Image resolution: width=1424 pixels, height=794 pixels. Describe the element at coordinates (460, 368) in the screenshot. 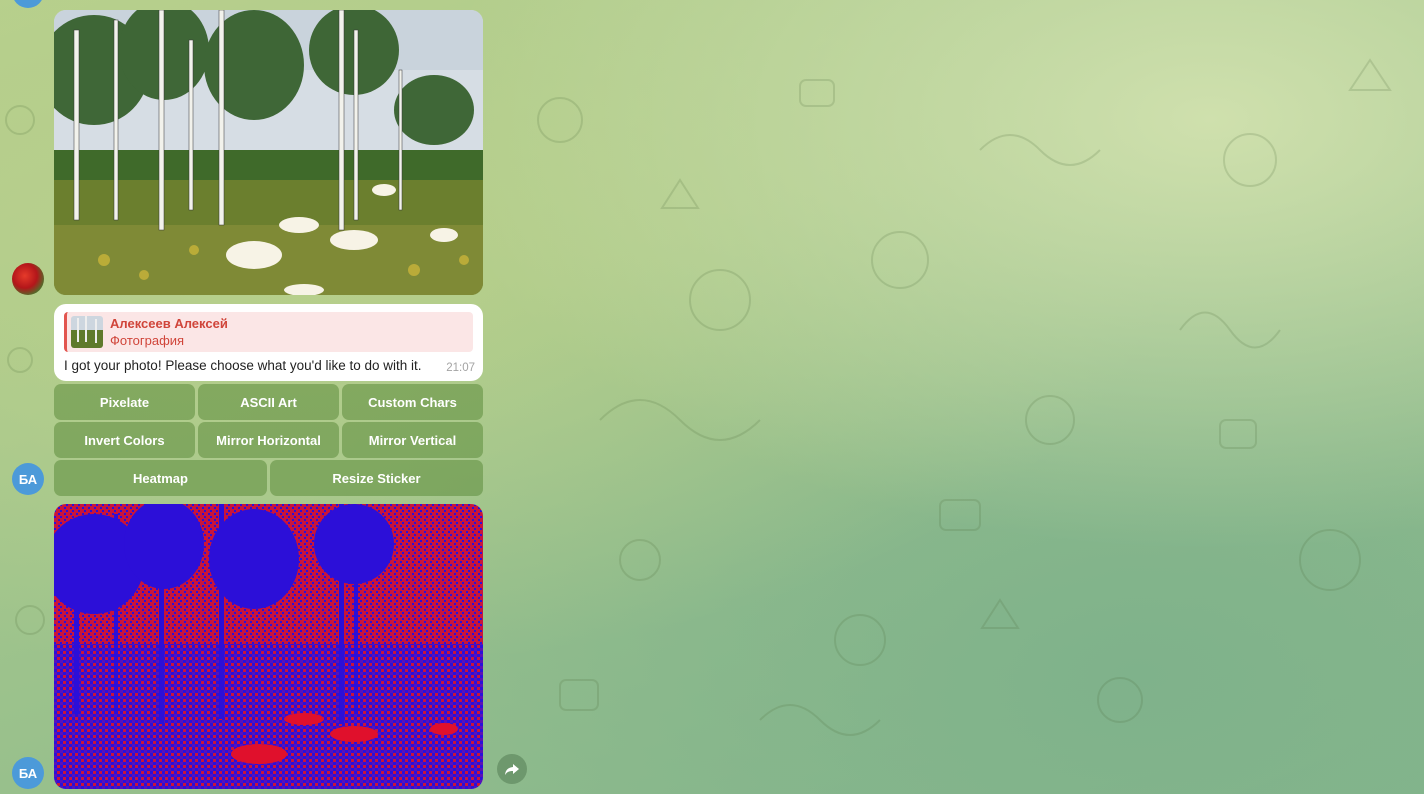

I see `message-time: 21:07` at that location.